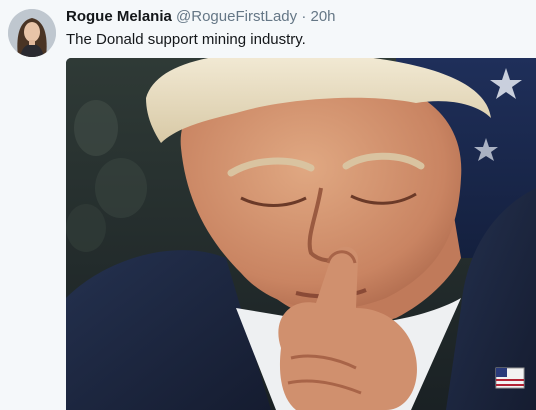 Image resolution: width=536 pixels, height=410 pixels. Describe the element at coordinates (119, 16) in the screenshot. I see `author-name: Rogue Melania` at that location.